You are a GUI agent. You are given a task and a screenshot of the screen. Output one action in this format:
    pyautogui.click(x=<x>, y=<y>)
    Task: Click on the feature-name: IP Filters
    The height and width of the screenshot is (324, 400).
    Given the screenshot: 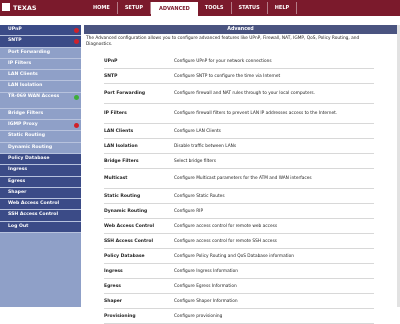 What is the action you would take?
    pyautogui.click(x=115, y=113)
    